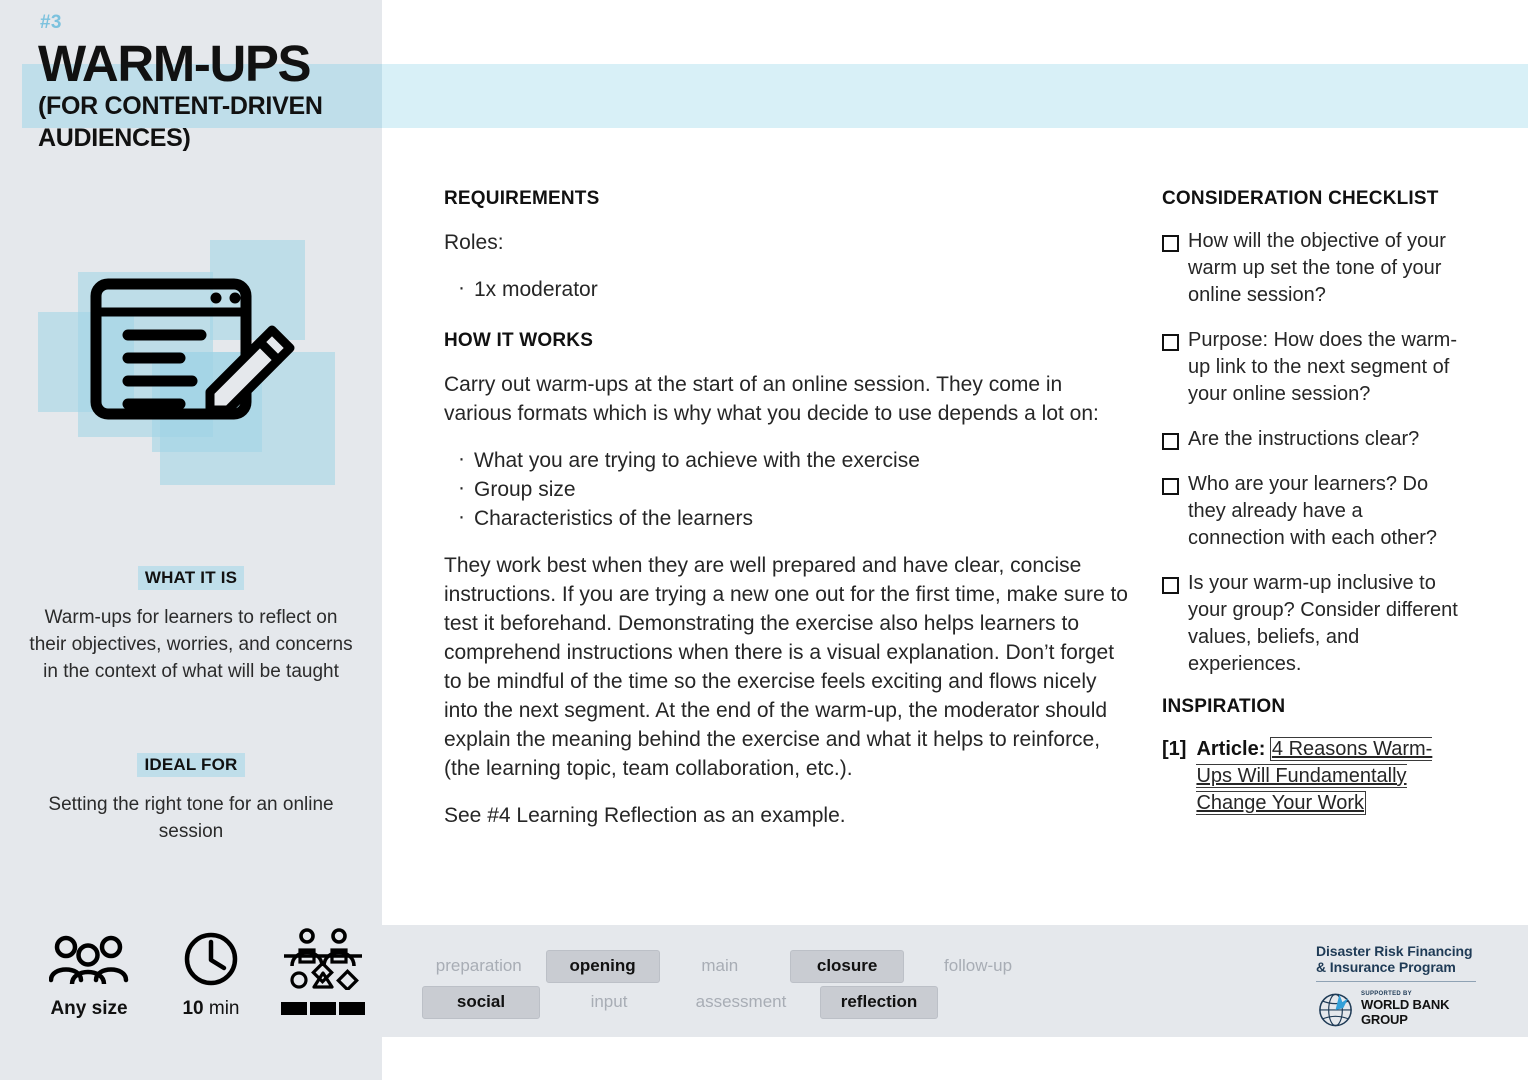  I want to click on globe-icon, so click(1335, 1010).